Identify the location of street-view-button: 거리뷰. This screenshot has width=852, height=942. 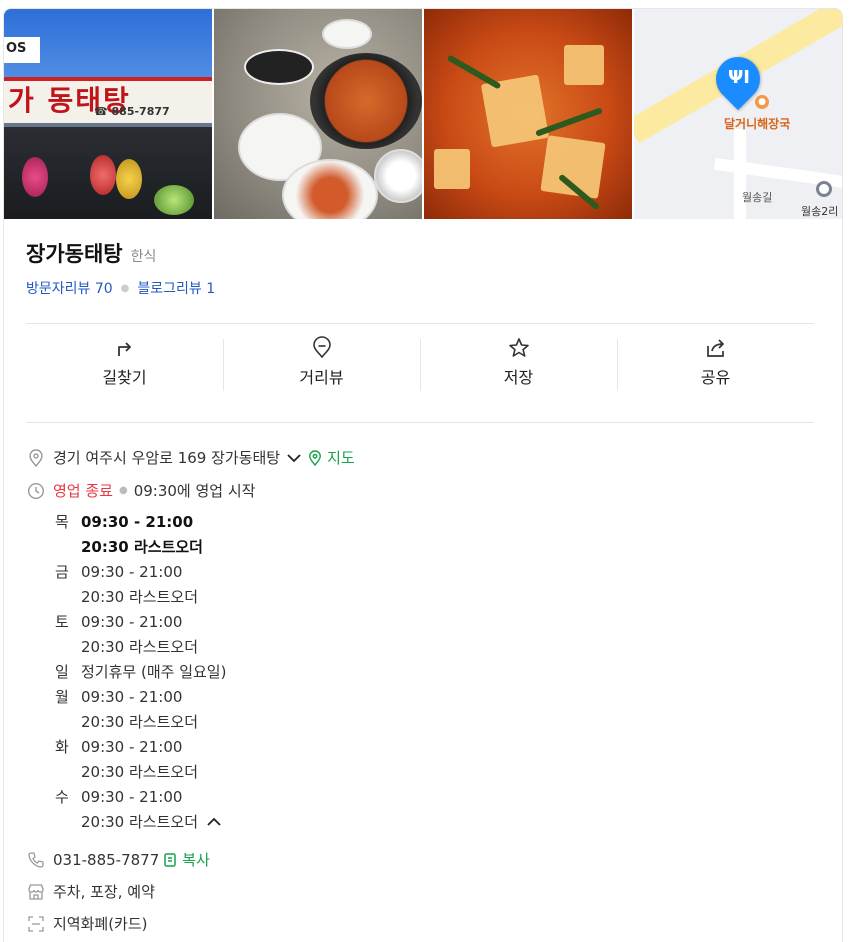
(321, 366).